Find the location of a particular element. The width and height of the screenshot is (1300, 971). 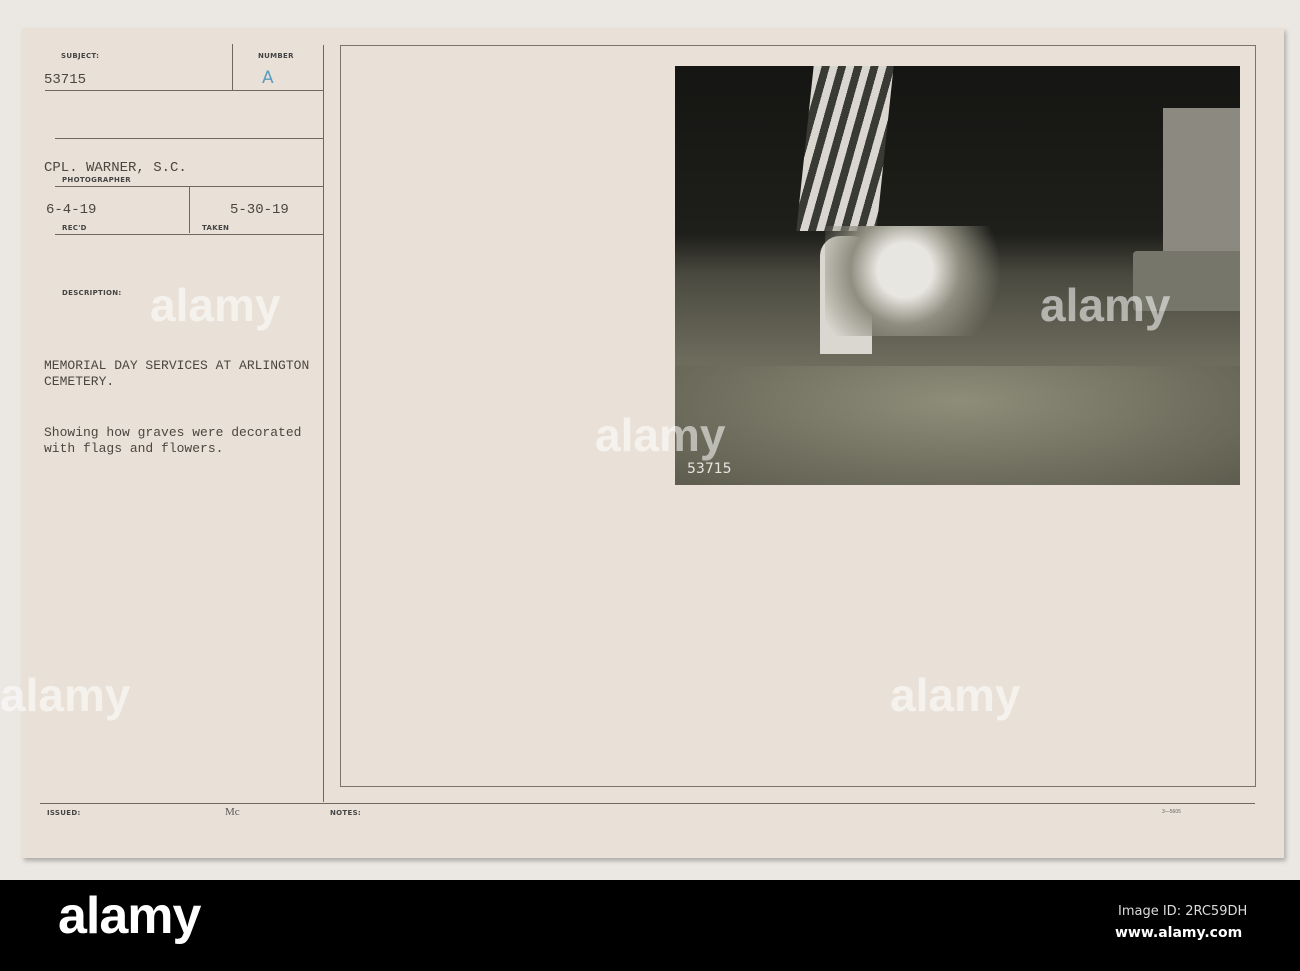

alamy-logo: alamy is located at coordinates (129, 916).